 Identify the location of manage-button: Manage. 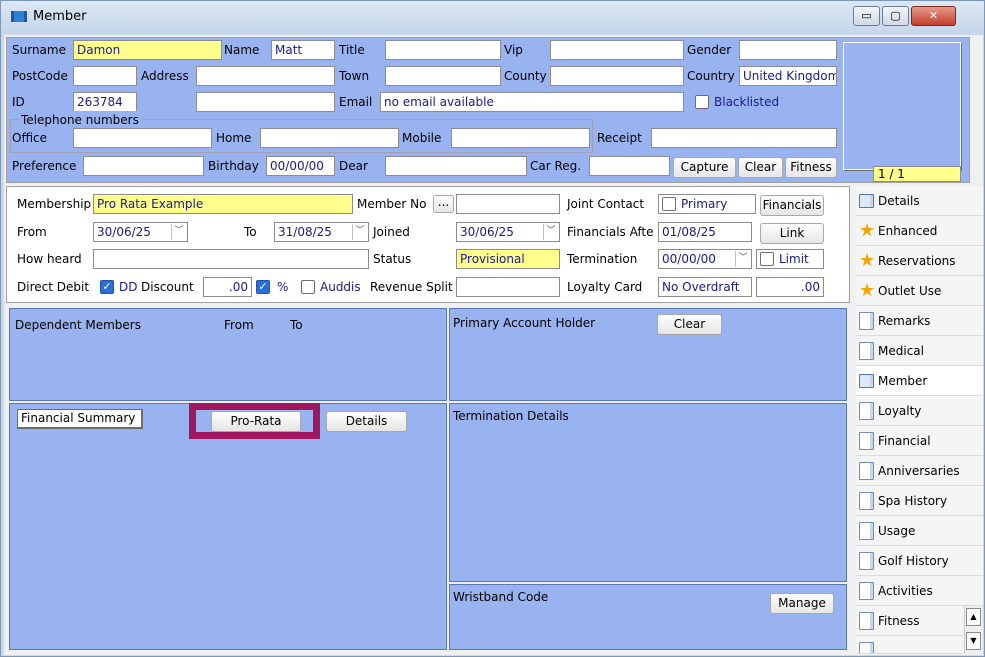
(802, 603).